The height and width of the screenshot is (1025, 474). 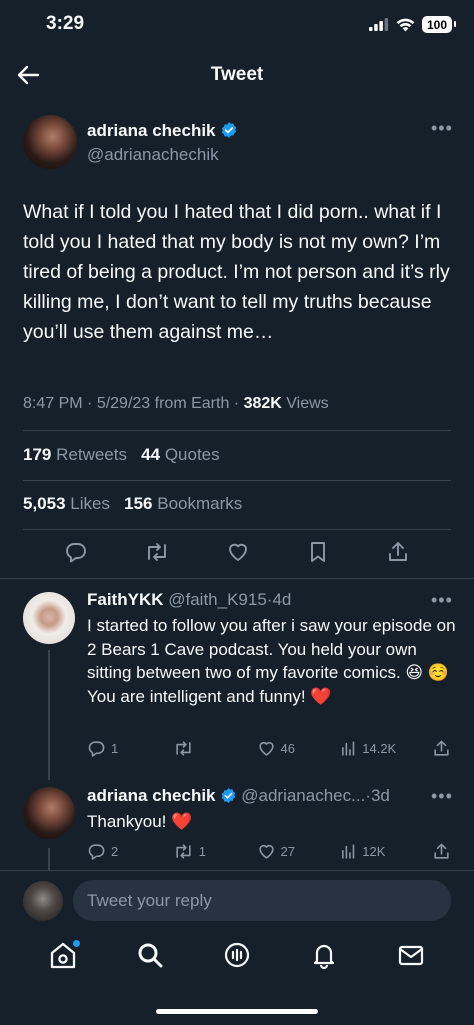 I want to click on notifications-icon, so click(x=323, y=957).